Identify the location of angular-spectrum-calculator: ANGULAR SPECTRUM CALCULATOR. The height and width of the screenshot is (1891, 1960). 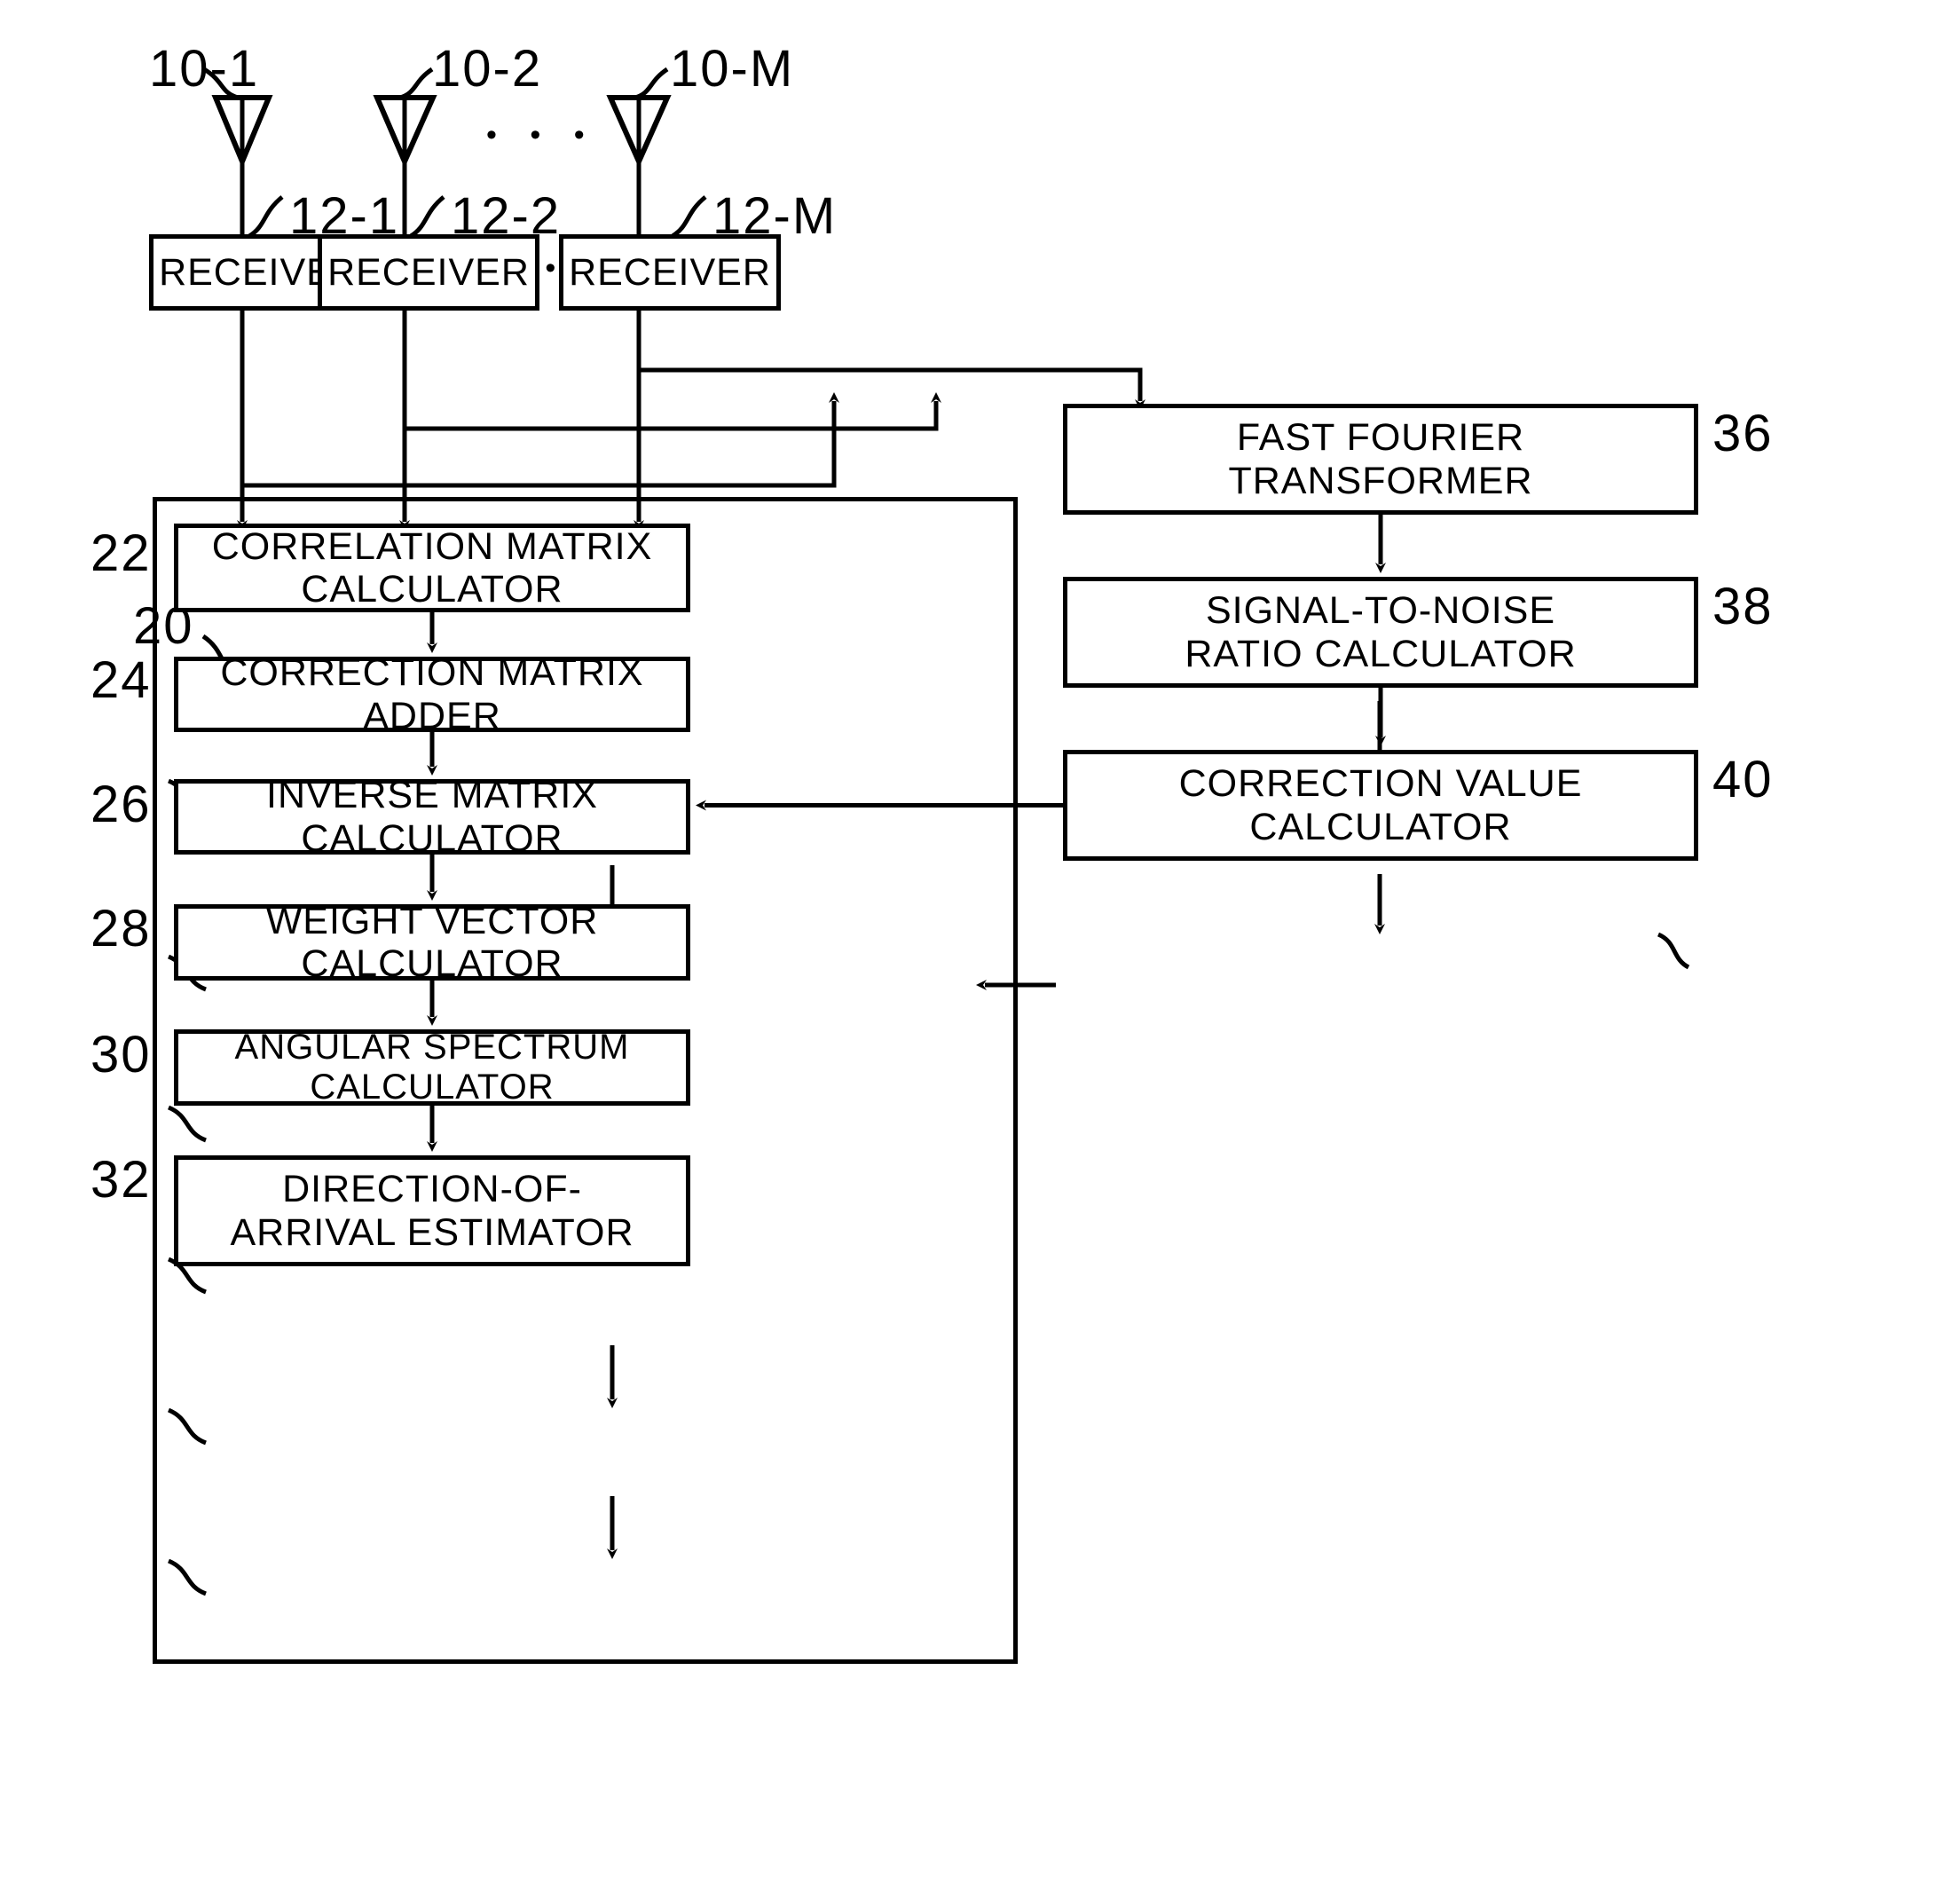
(432, 1067).